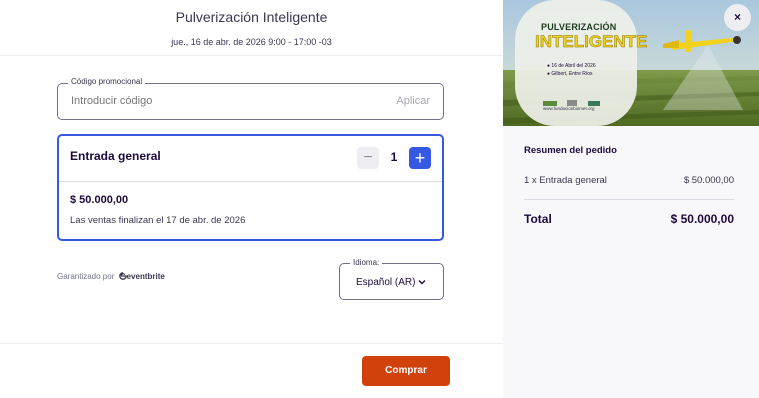  Describe the element at coordinates (251, 17) in the screenshot. I see `event-title: Pulverización Inteligente` at that location.